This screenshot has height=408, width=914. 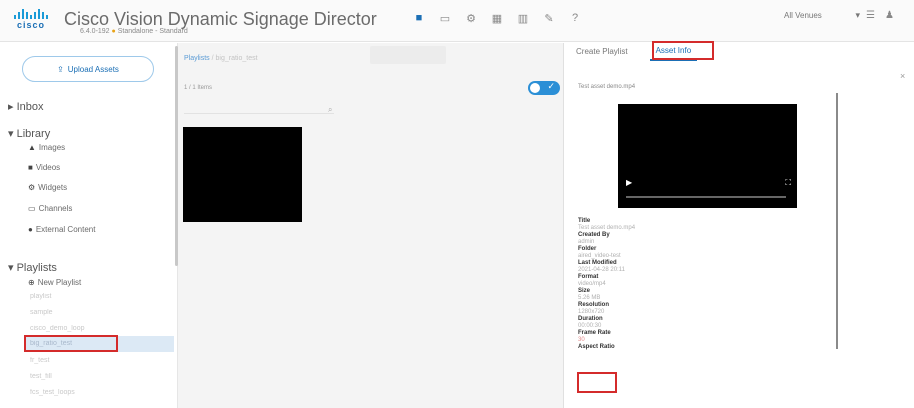 What do you see at coordinates (330, 110) in the screenshot?
I see `search-icon: ⌕` at bounding box center [330, 110].